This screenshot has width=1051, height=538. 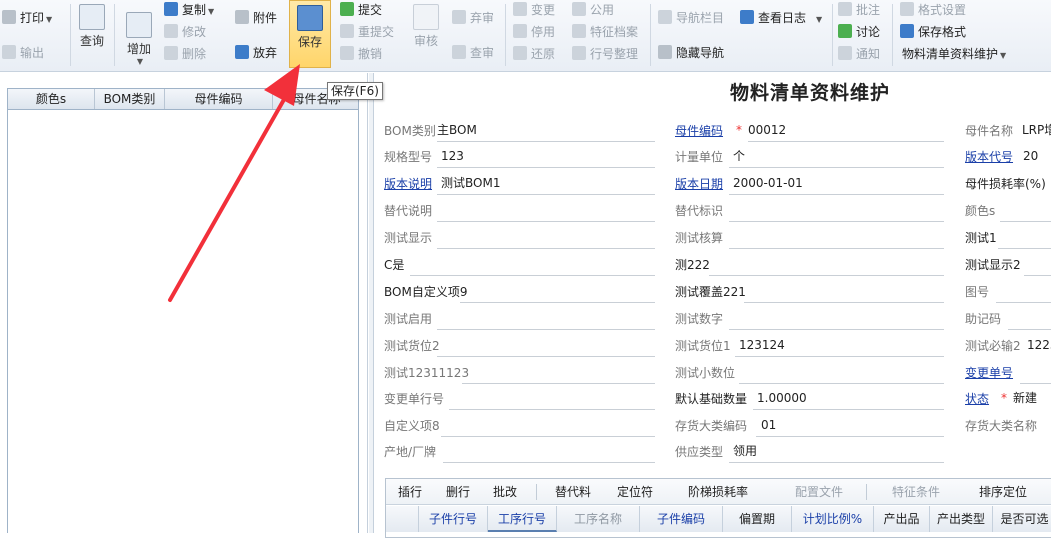 I want to click on test222-field, so click(x=826, y=275).